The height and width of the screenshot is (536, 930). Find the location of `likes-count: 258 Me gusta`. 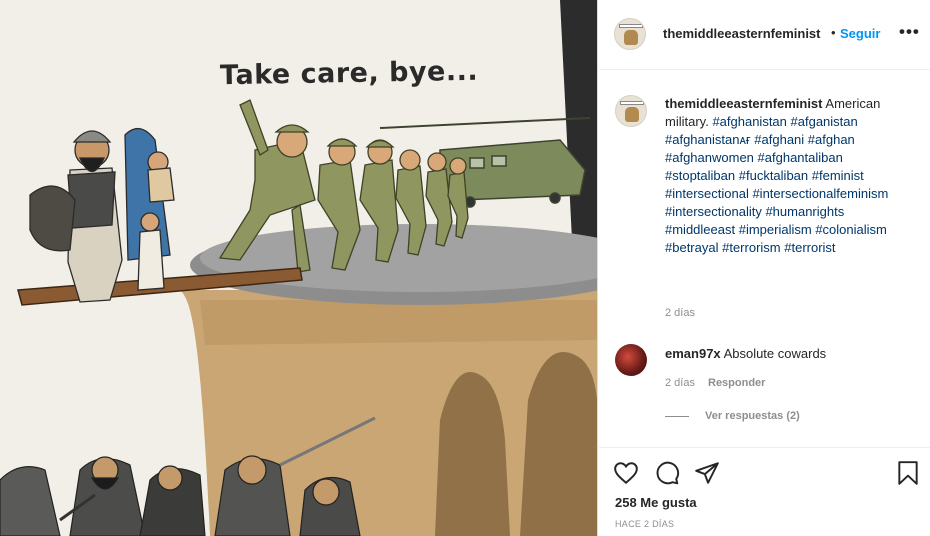

likes-count: 258 Me gusta is located at coordinates (656, 502).